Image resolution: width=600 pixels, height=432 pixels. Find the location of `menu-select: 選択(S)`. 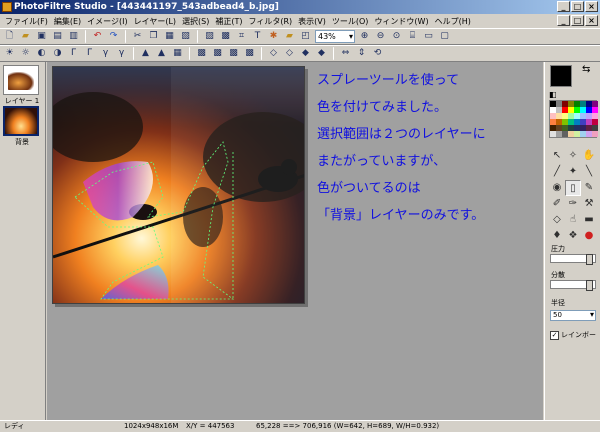

menu-select: 選択(S) is located at coordinates (195, 21).